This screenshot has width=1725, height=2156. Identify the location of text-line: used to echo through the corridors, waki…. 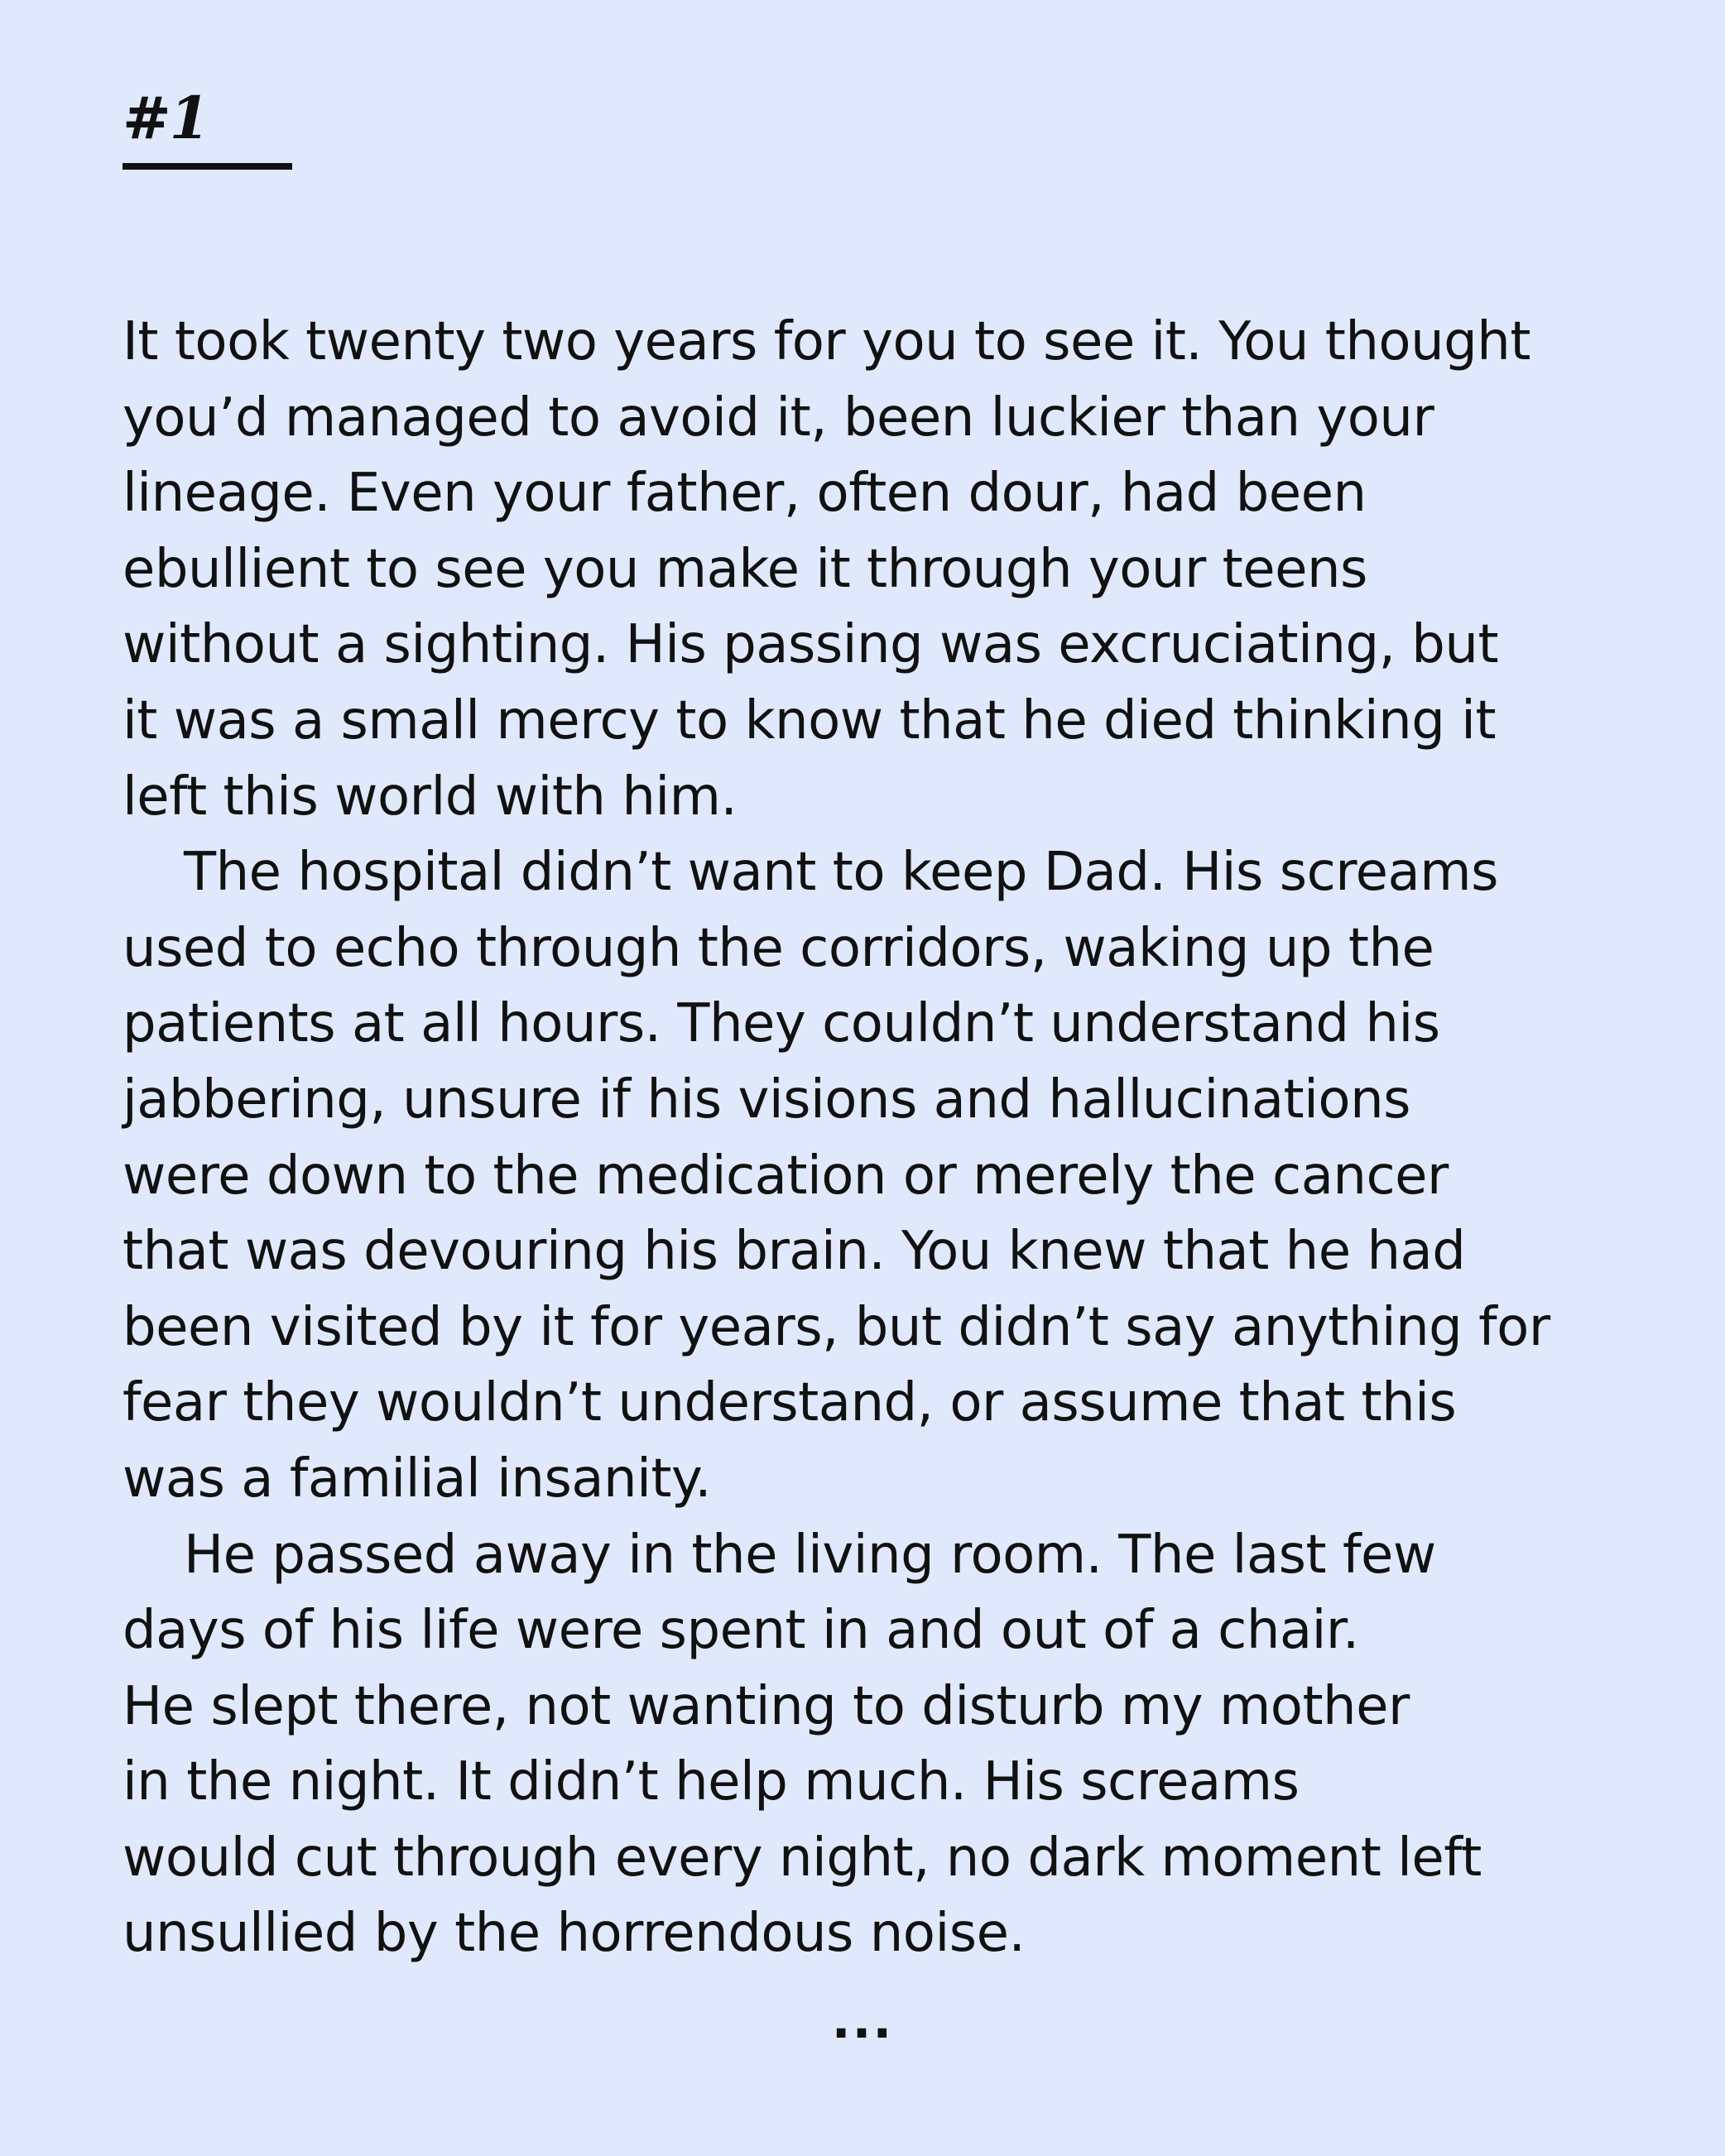
(778, 948).